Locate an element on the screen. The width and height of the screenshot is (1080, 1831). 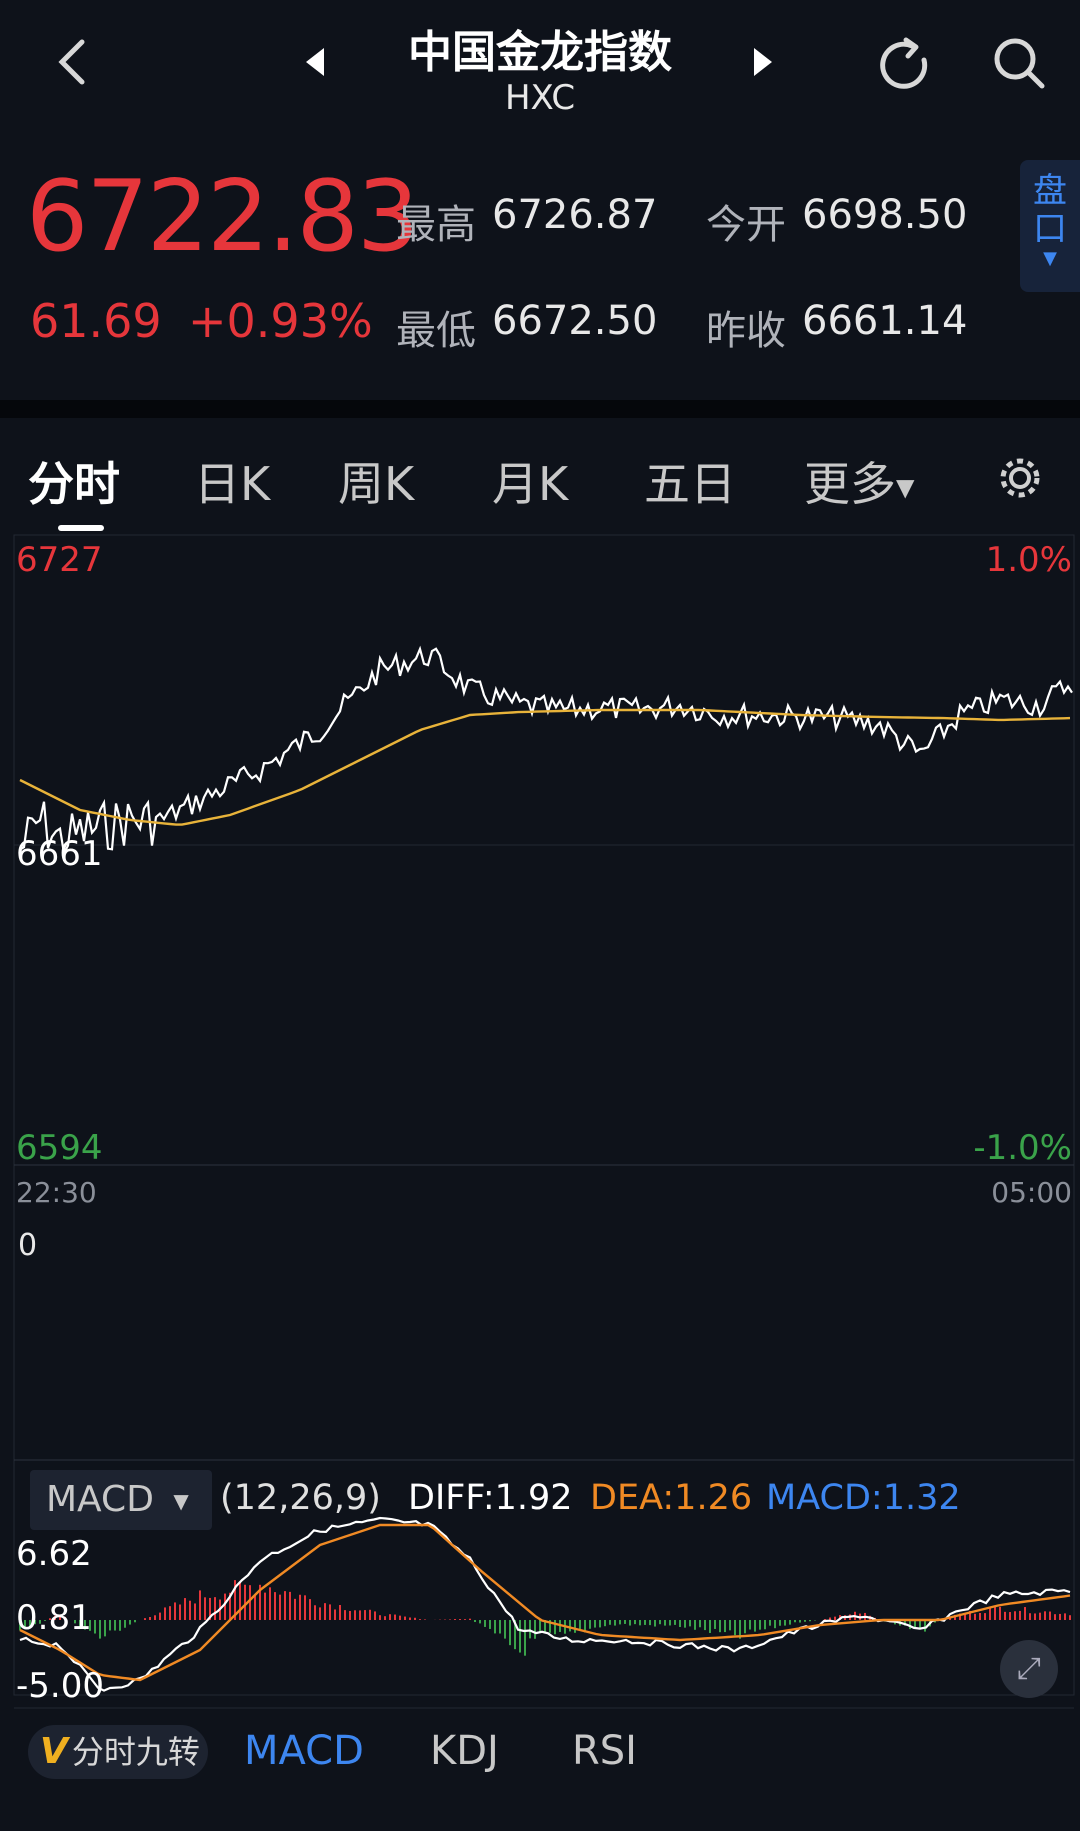
volume-axis-label: 0 is located at coordinates (28, 1245).